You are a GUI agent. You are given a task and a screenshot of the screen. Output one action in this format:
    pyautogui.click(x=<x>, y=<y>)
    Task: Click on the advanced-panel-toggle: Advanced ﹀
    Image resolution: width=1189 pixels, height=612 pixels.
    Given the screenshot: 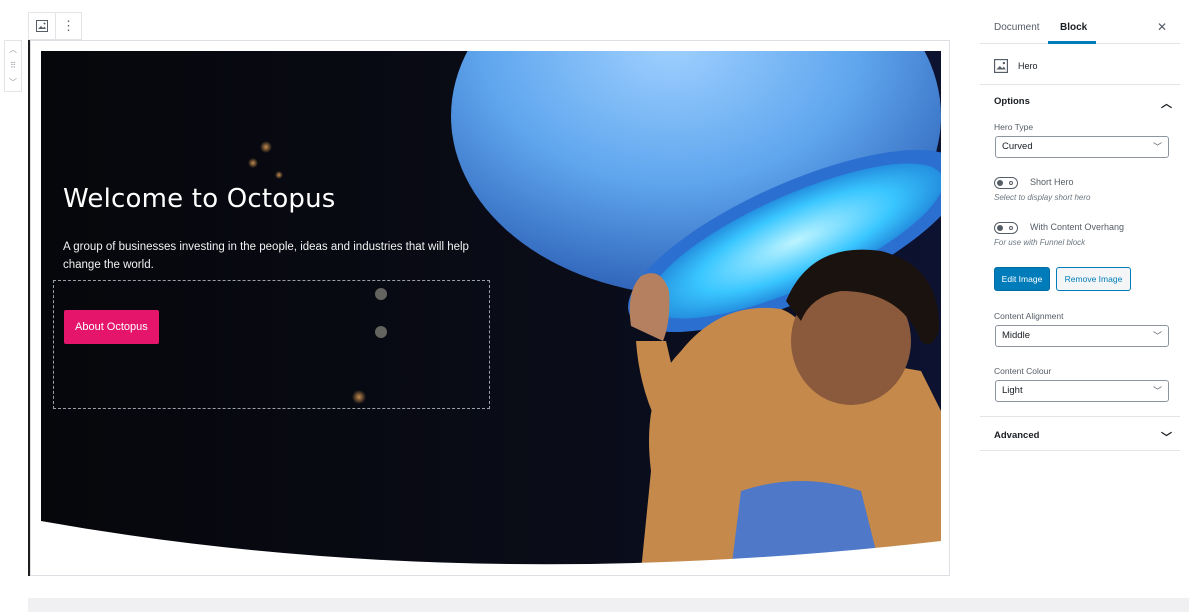 What is the action you would take?
    pyautogui.click(x=1083, y=437)
    